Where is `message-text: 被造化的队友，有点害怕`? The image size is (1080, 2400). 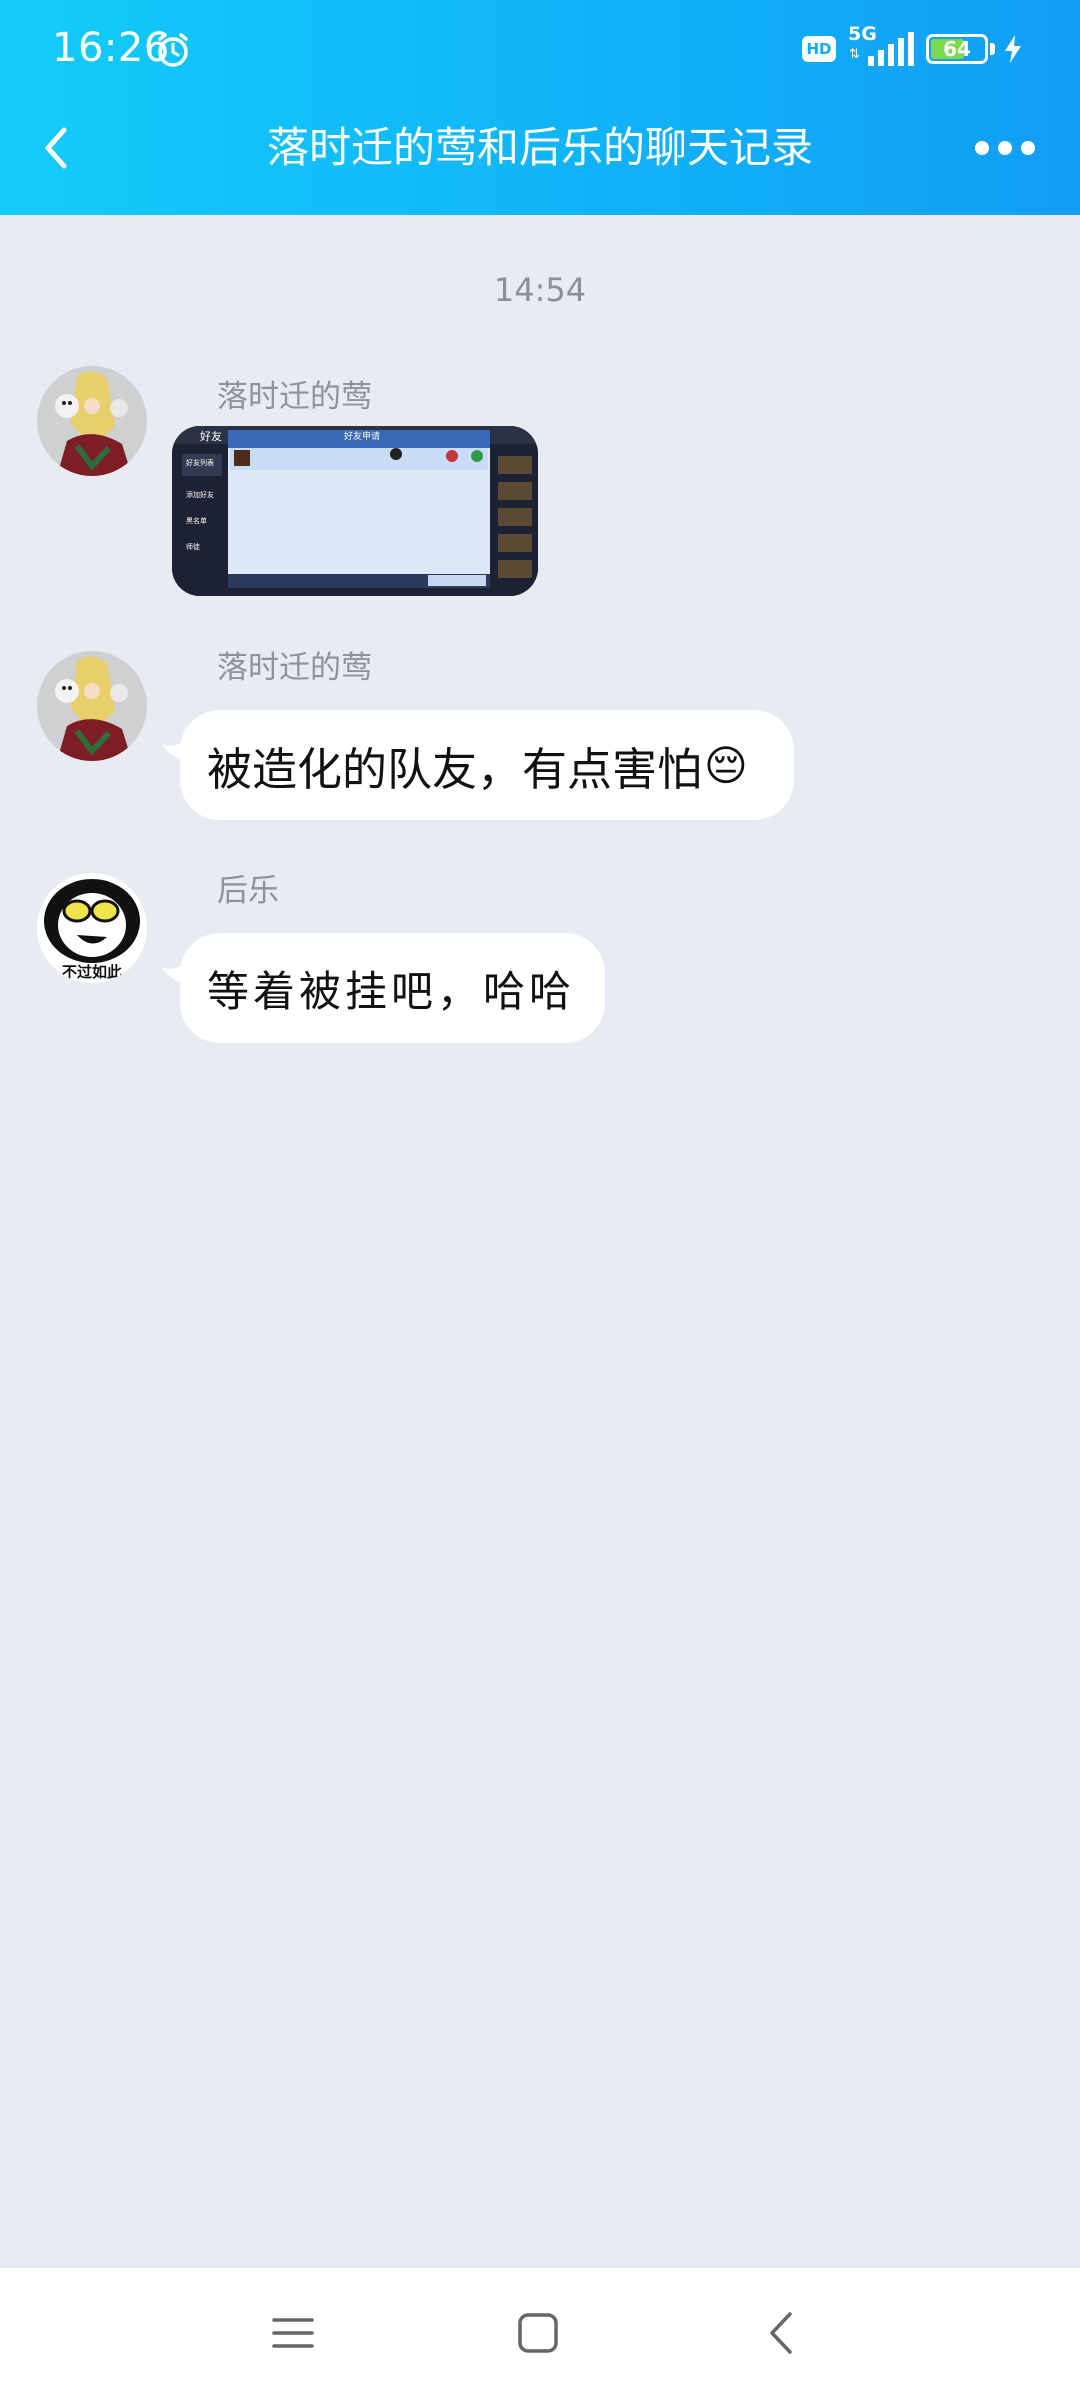 message-text: 被造化的队友，有点害怕 is located at coordinates (455, 769).